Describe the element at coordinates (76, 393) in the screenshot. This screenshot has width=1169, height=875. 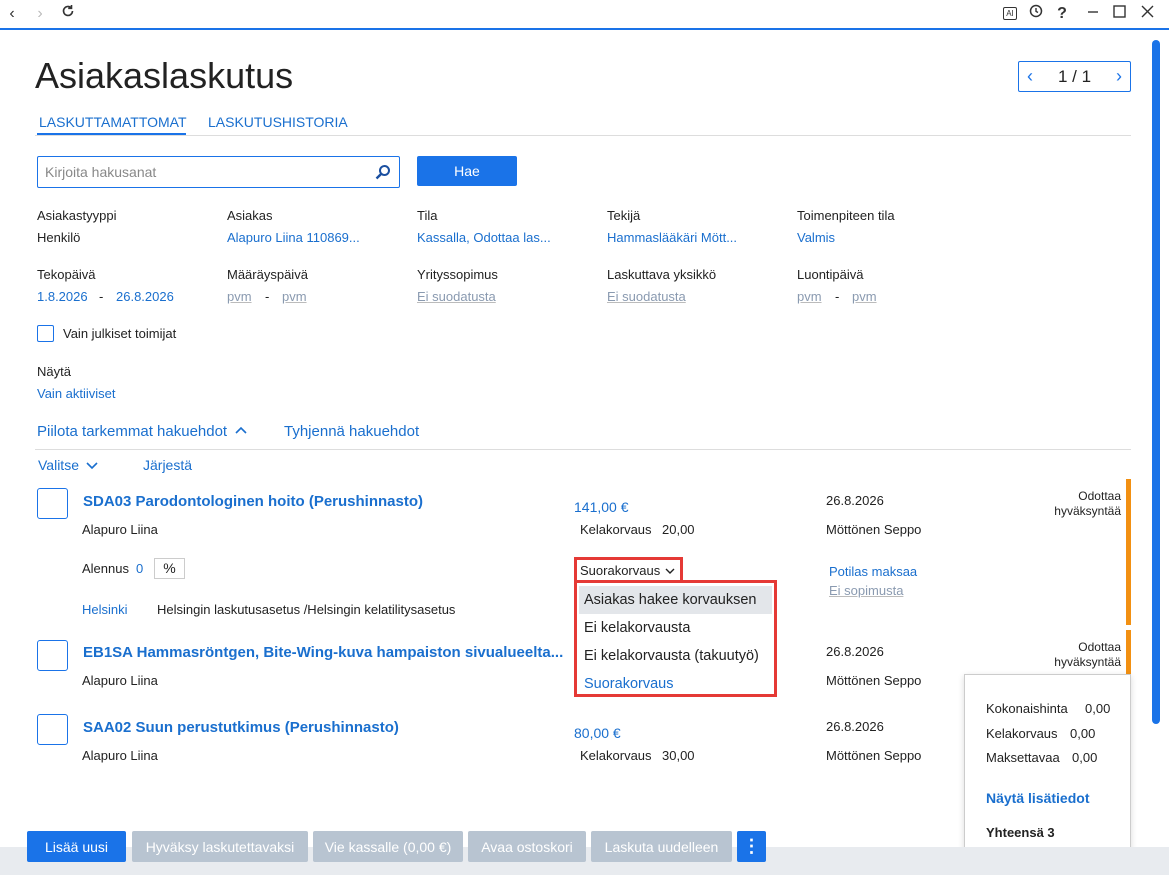
I see `filter-value-nayta: Vain aktiiviset` at that location.